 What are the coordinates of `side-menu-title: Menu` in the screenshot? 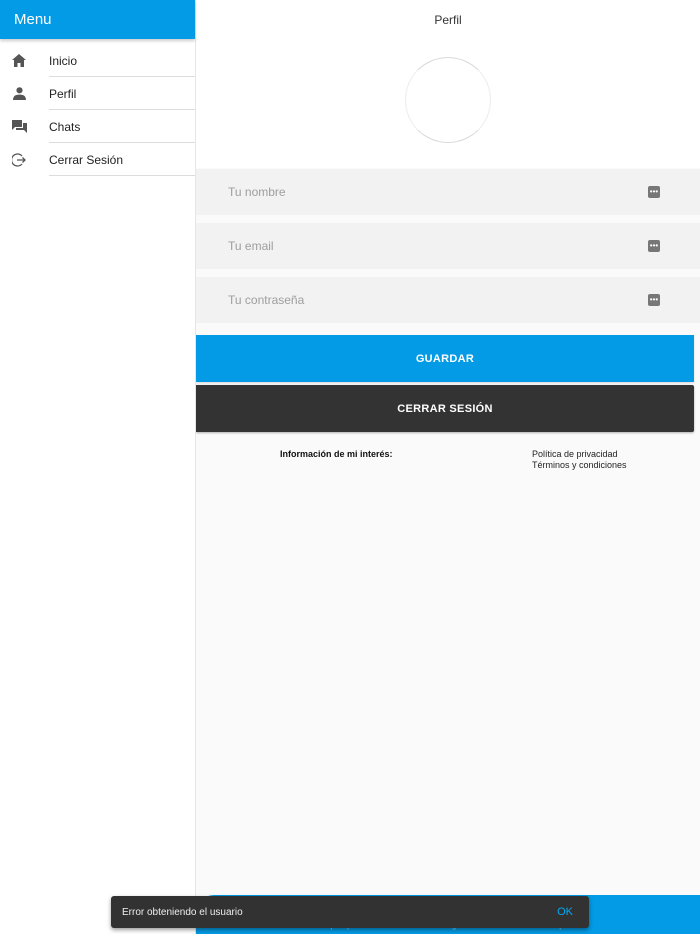 It's located at (33, 19).